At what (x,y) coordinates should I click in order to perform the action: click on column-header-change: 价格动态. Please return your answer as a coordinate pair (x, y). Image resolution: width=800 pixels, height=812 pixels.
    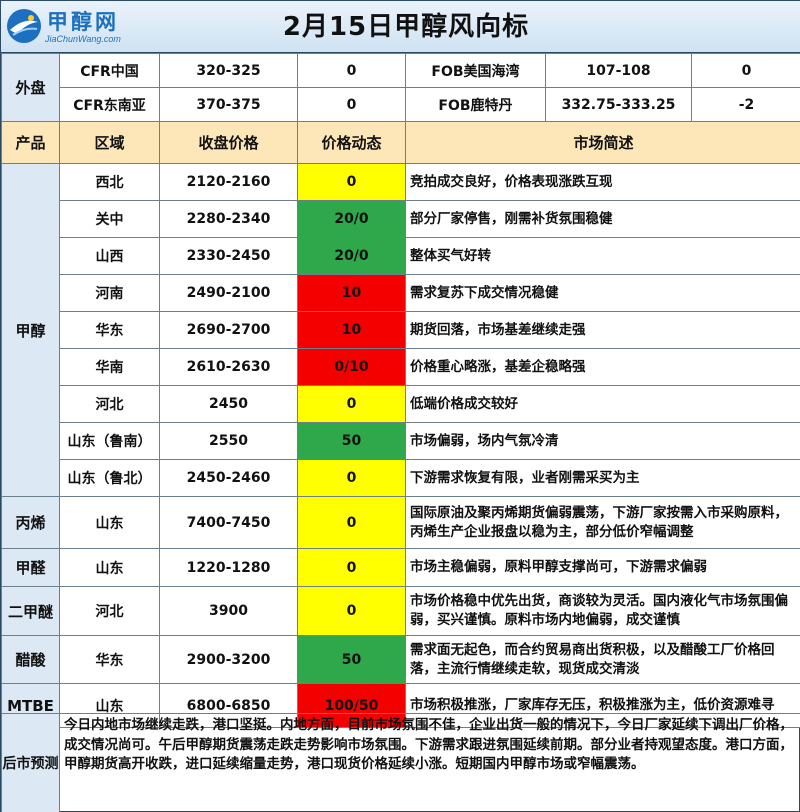
    Looking at the image, I should click on (351, 142).